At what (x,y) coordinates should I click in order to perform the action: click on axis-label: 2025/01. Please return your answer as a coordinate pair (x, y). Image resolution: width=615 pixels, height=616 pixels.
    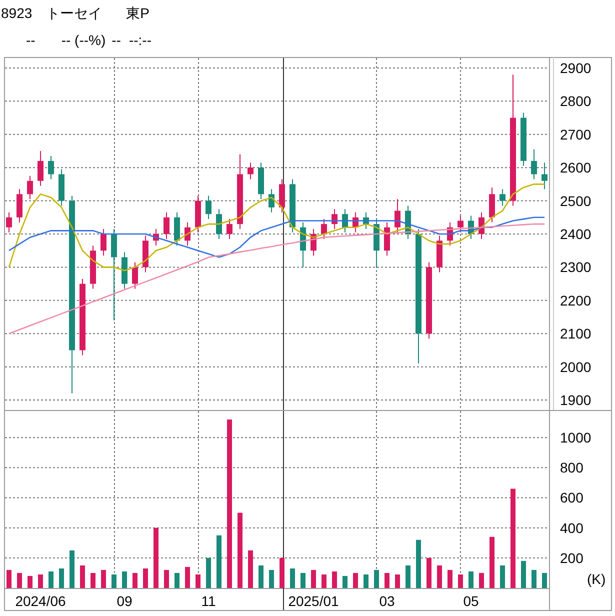
    Looking at the image, I should click on (313, 601).